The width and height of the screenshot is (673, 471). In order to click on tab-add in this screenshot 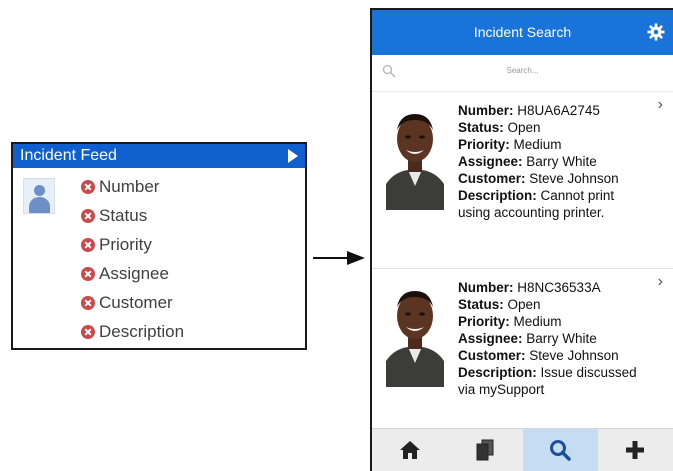, I will do `click(635, 450)`.